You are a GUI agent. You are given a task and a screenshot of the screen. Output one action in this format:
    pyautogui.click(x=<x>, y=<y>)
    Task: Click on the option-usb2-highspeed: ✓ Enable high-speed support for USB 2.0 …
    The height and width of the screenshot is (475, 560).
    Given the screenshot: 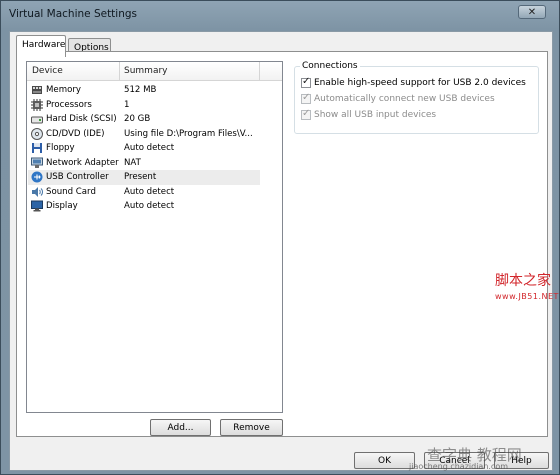 What is the action you would take?
    pyautogui.click(x=413, y=82)
    